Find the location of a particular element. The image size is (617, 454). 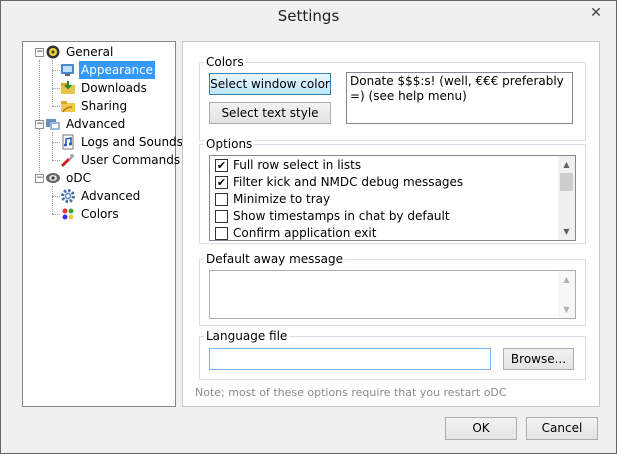

tree-item-label: General is located at coordinates (90, 52).